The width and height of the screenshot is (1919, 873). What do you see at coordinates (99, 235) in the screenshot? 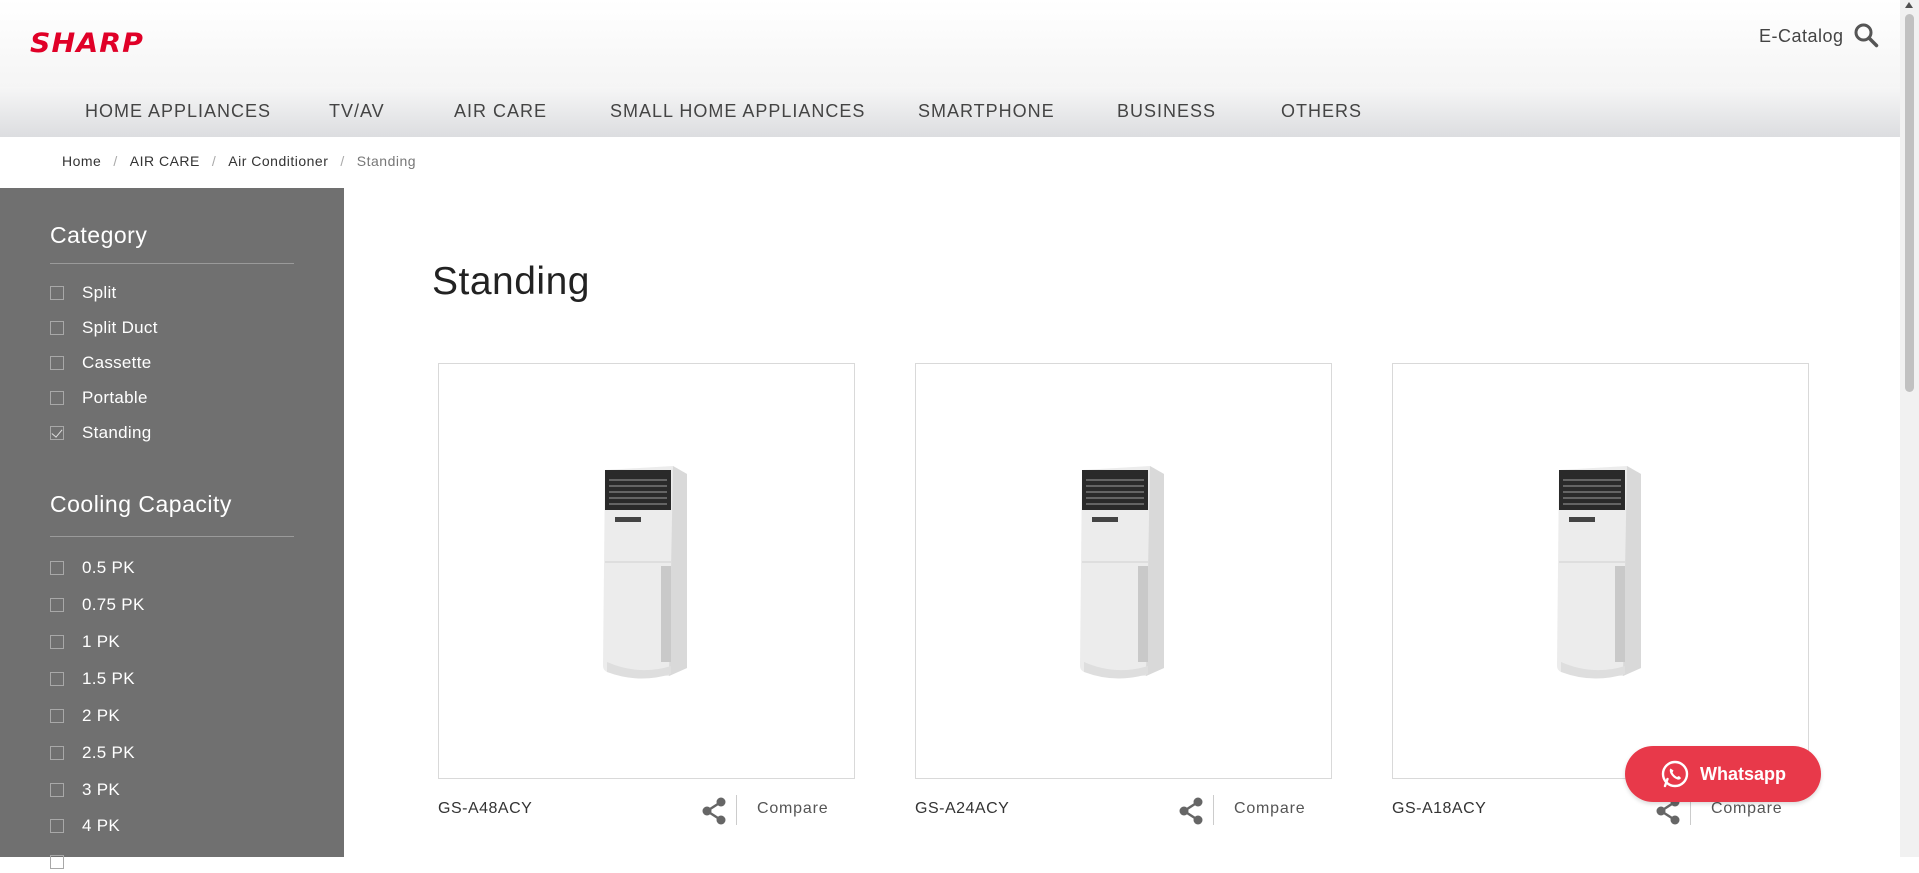
I see `category-heading: Category` at bounding box center [99, 235].